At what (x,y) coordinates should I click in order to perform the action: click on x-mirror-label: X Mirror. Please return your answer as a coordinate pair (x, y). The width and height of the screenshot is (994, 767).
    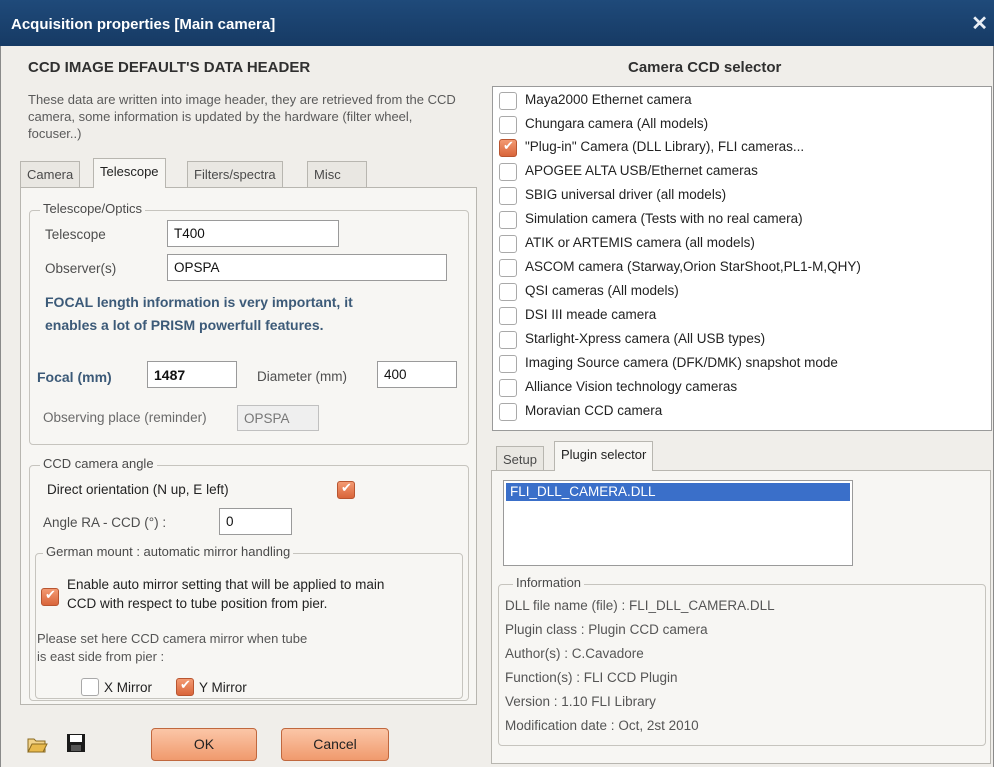
    Looking at the image, I should click on (128, 687).